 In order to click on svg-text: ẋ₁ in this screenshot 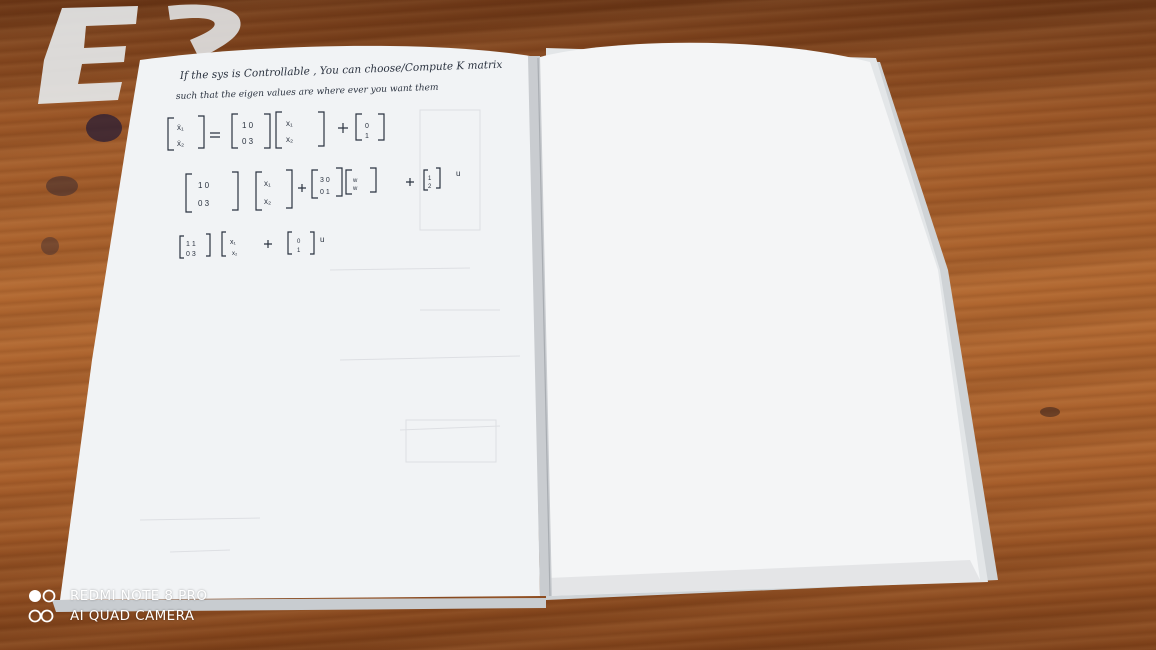, I will do `click(180, 127)`.